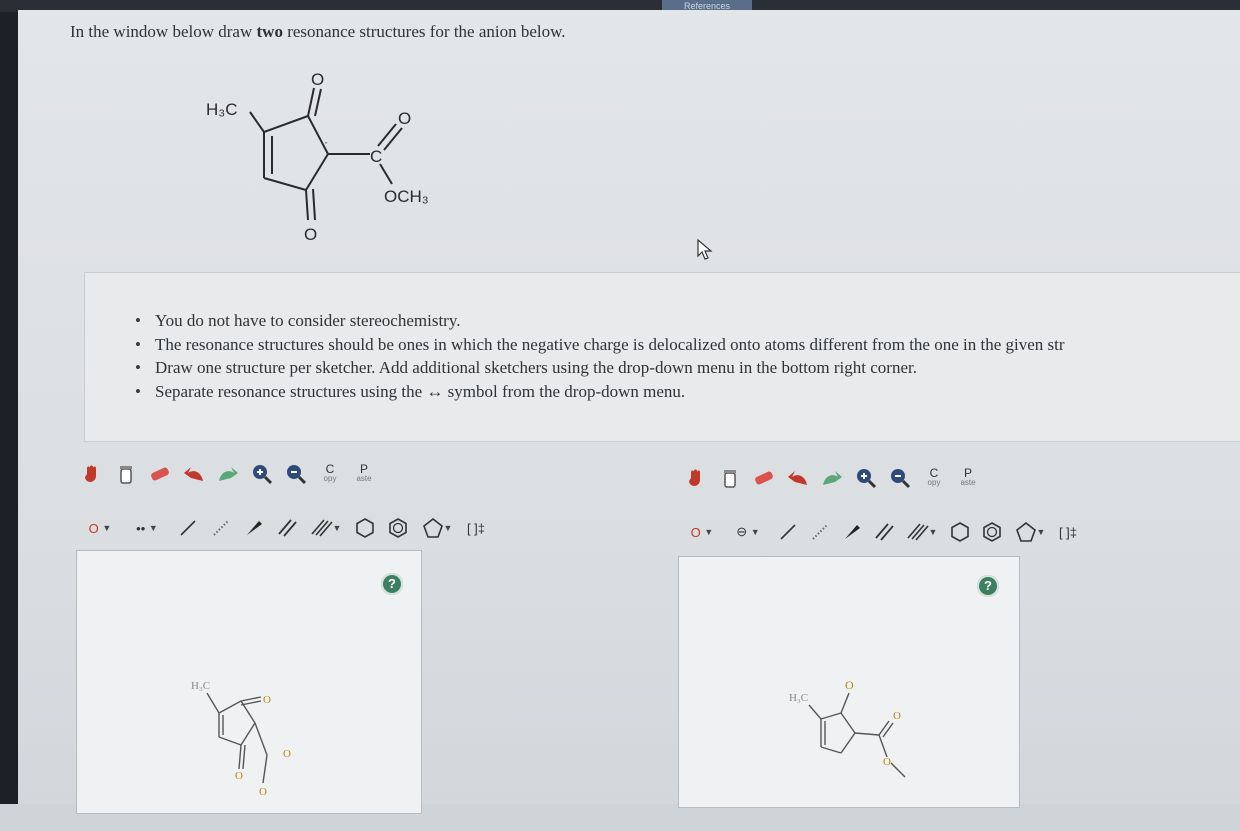 Image resolution: width=1240 pixels, height=831 pixels. What do you see at coordinates (310, 234) in the screenshot?
I see `bottom-ketone-oxygen: O` at bounding box center [310, 234].